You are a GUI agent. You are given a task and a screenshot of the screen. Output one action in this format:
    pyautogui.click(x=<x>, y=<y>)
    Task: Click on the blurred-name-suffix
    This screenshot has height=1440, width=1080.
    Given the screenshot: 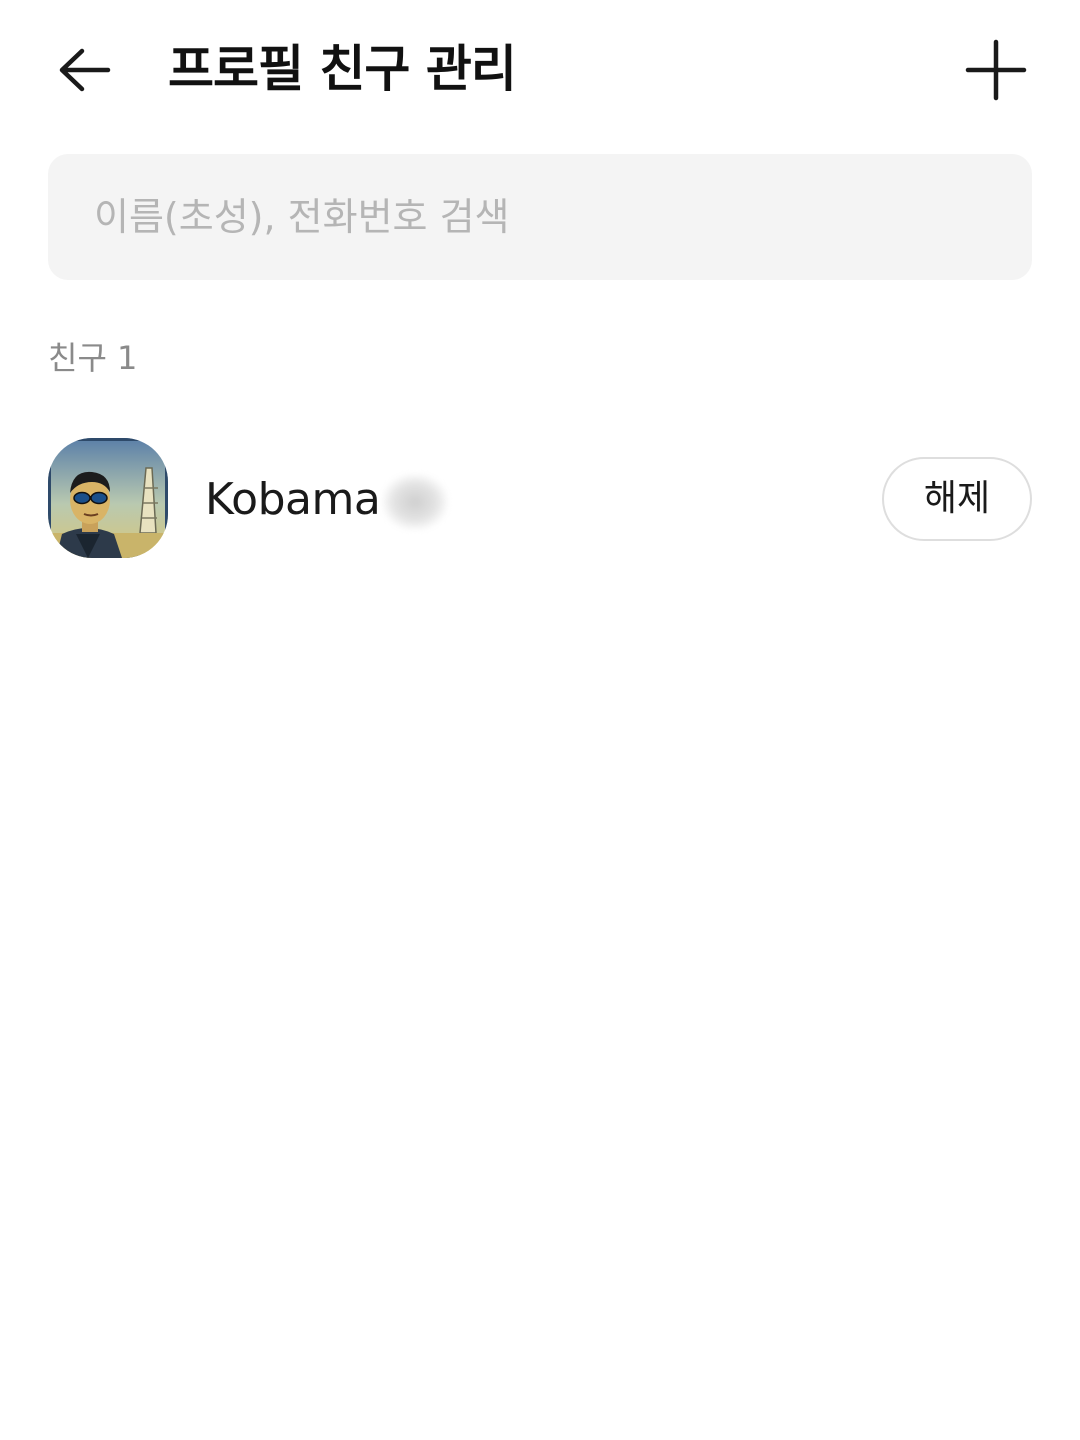 What is the action you would take?
    pyautogui.click(x=415, y=502)
    